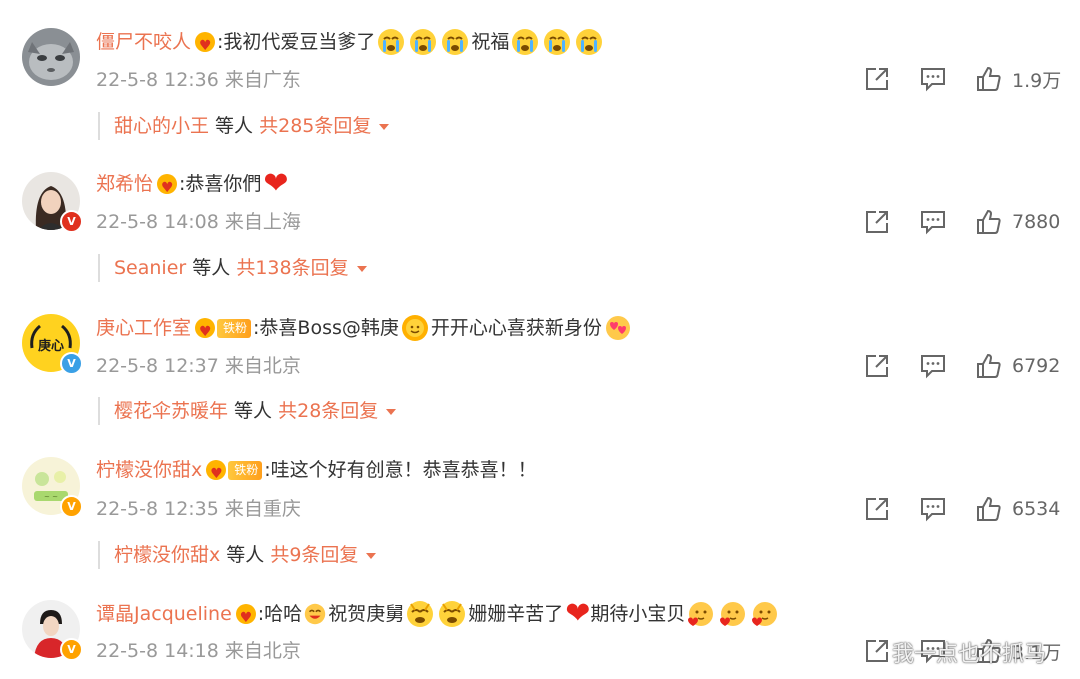 This screenshot has width=1080, height=679. I want to click on timestamp: 22-5-8 12:36 来自广东, so click(198, 80).